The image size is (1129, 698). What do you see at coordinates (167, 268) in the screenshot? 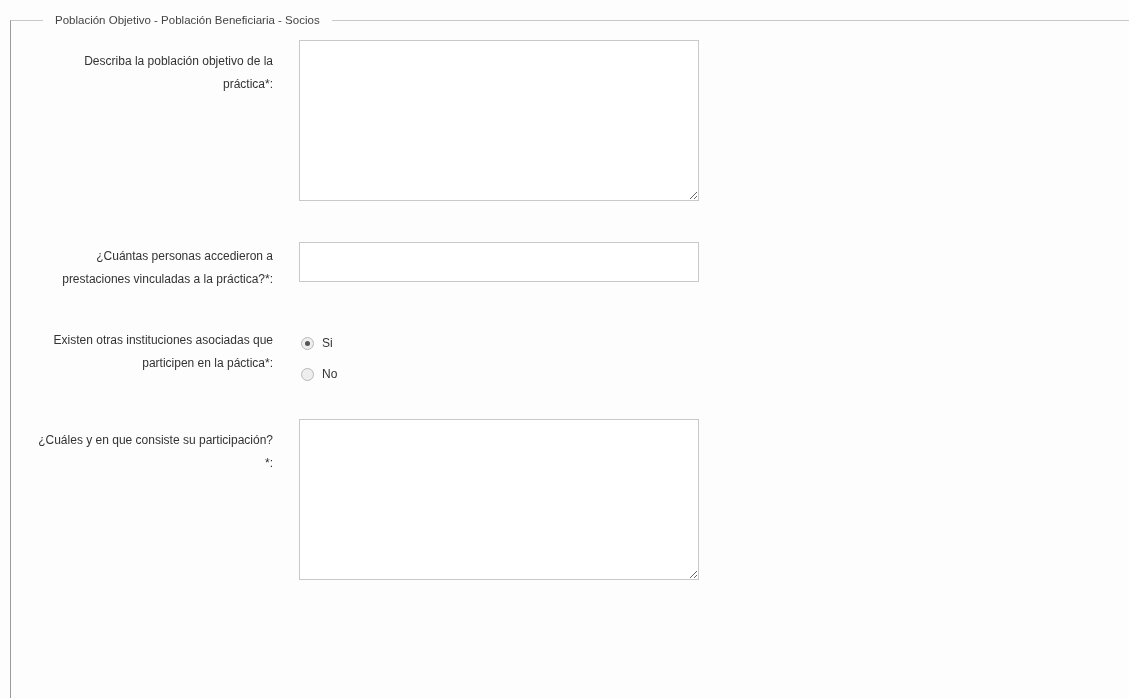
I see `field-label: ¿Cuántas personas accedieron a prestaciones vinculadas a la práctica?*:` at bounding box center [167, 268].